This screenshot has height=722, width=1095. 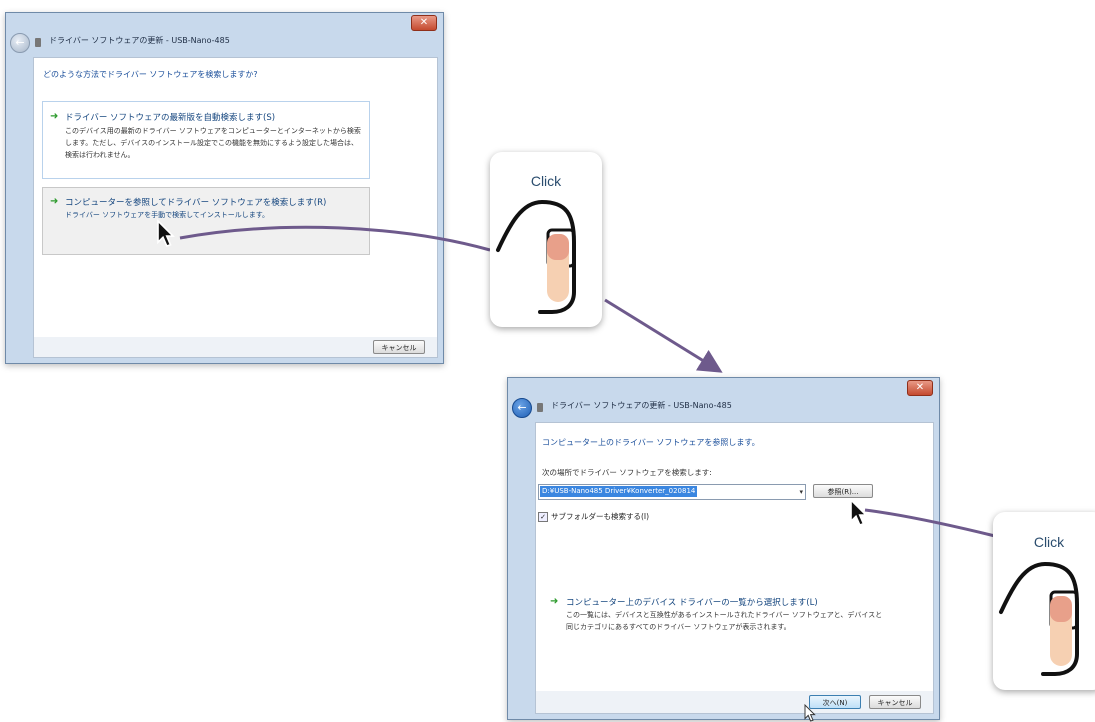 I want to click on connector-arrow-to-dialog2, so click(x=663, y=335).